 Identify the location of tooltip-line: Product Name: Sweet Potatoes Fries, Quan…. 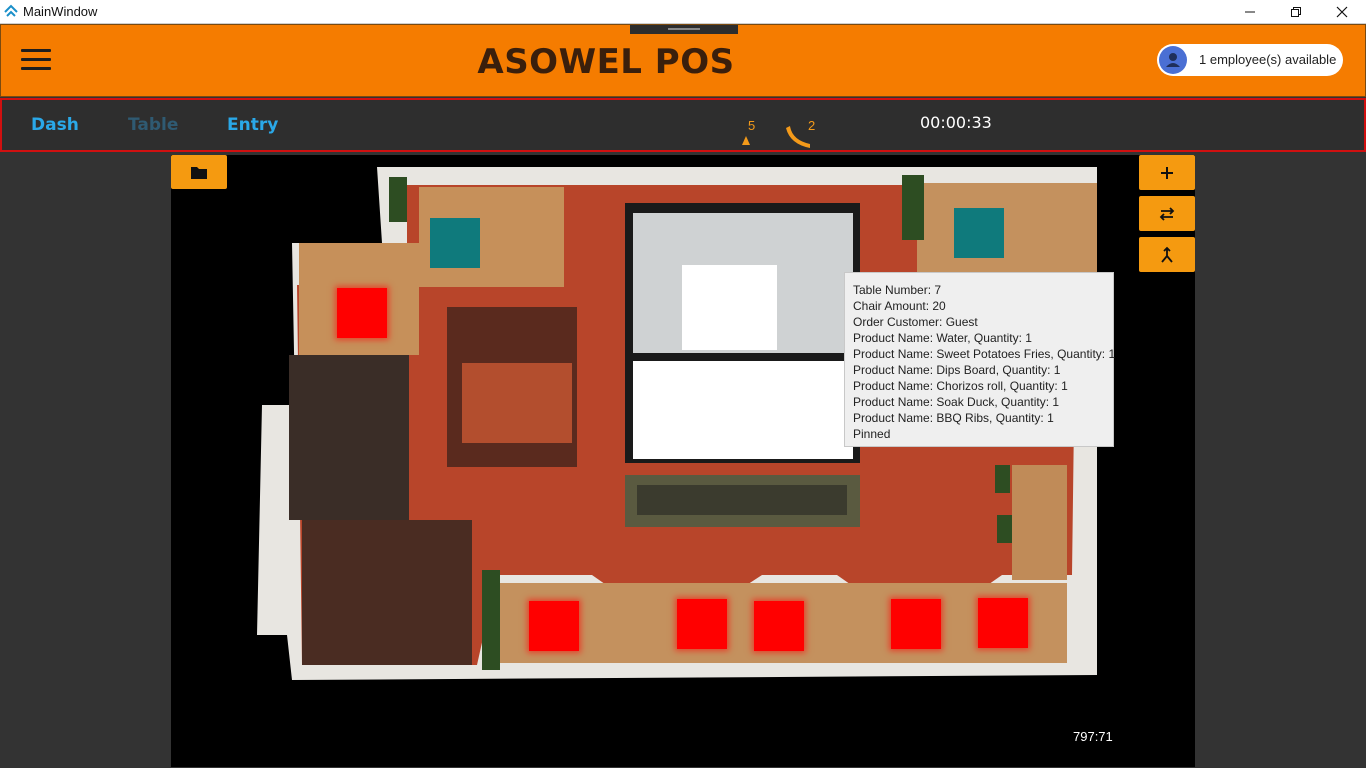
(984, 354).